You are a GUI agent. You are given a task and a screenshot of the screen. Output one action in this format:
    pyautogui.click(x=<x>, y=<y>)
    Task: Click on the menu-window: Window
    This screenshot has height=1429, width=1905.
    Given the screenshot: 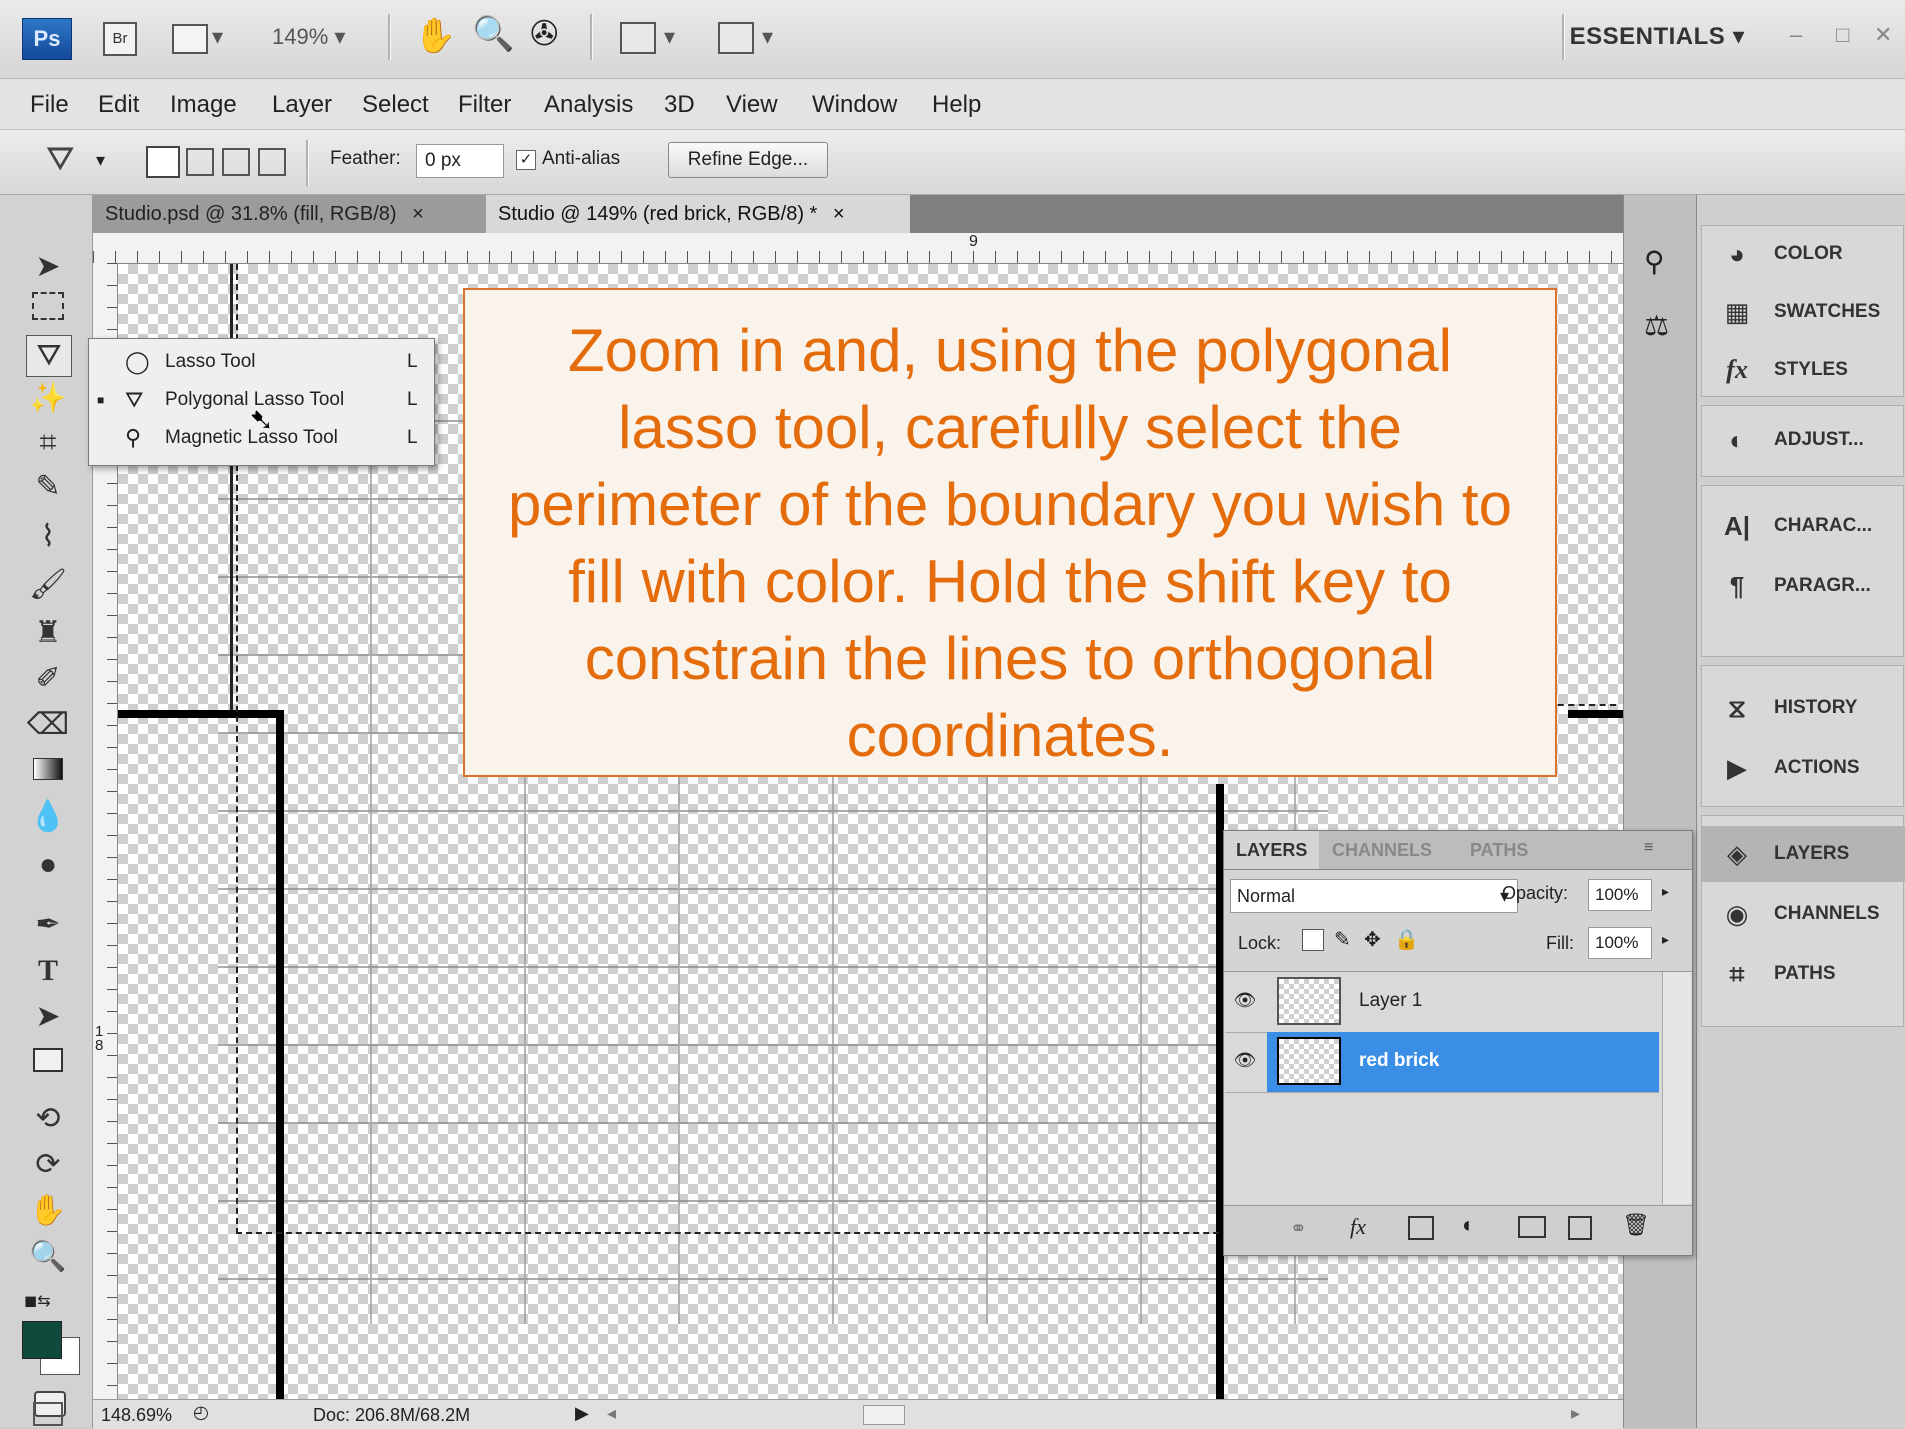 What is the action you would take?
    pyautogui.click(x=854, y=105)
    